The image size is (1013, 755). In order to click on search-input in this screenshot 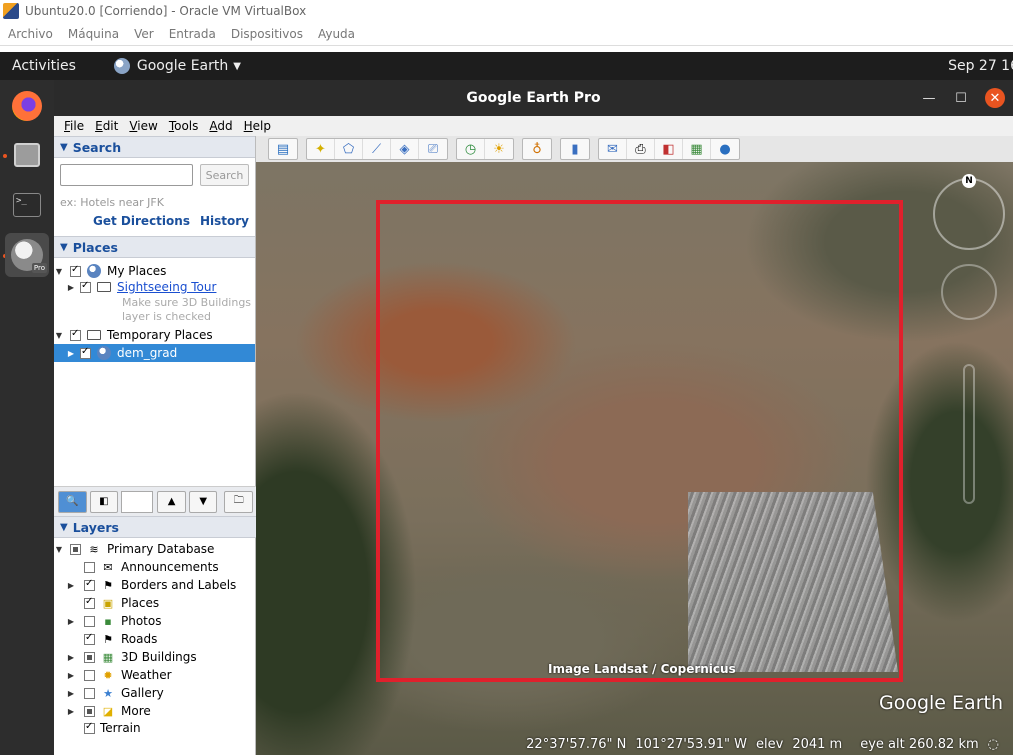, I will do `click(126, 175)`.